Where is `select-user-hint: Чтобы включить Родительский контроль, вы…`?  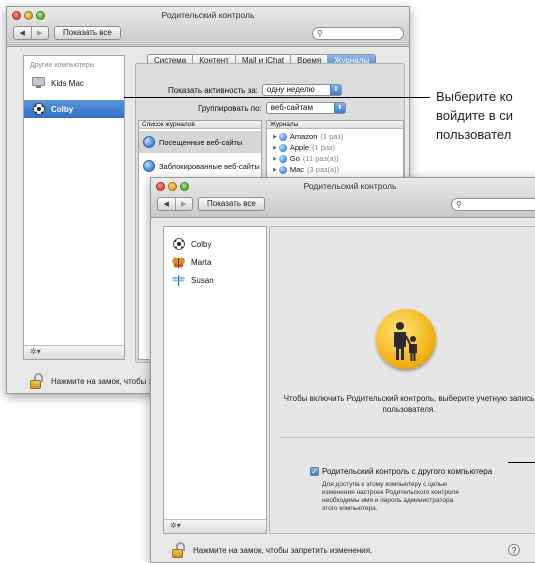
select-user-hint: Чтобы включить Родительский контроль, вы… is located at coordinates (409, 404).